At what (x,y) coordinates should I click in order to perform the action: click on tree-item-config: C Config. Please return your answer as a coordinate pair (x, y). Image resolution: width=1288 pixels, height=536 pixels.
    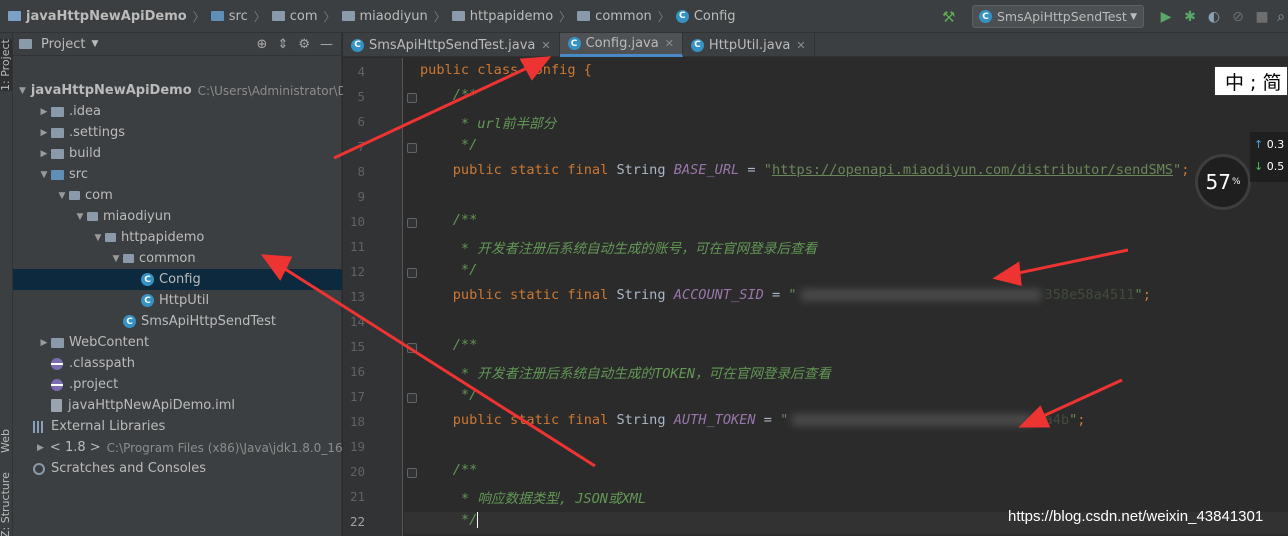
    Looking at the image, I should click on (177, 279).